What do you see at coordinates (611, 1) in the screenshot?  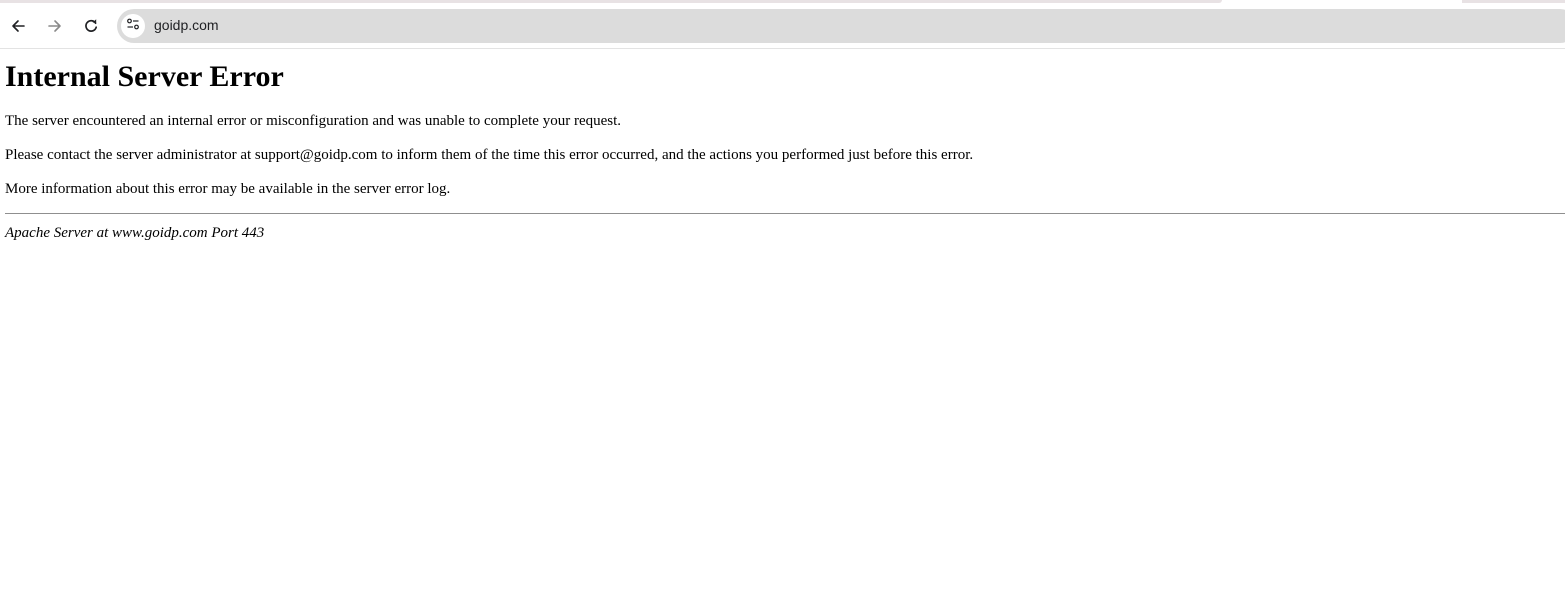 I see `active-tab-edge` at bounding box center [611, 1].